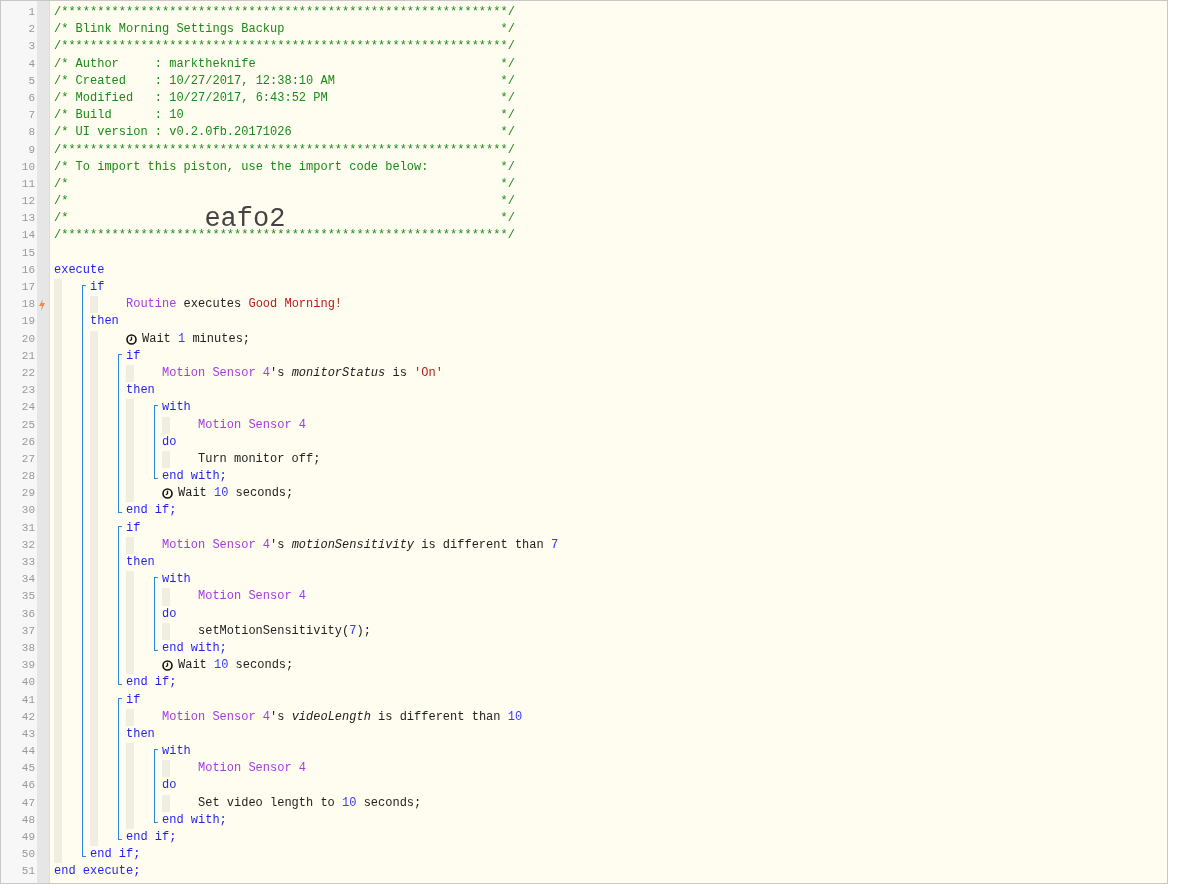 The height and width of the screenshot is (894, 1178). I want to click on line-number: 29, so click(27, 494).